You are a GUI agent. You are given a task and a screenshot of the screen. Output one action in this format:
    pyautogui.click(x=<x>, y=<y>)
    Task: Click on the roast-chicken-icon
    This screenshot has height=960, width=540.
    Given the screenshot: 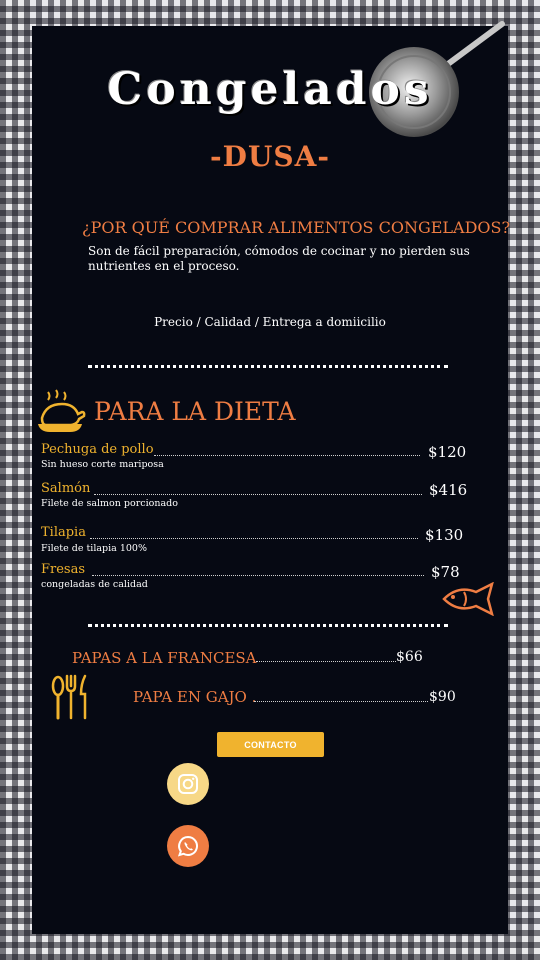 What is the action you would take?
    pyautogui.click(x=62, y=410)
    